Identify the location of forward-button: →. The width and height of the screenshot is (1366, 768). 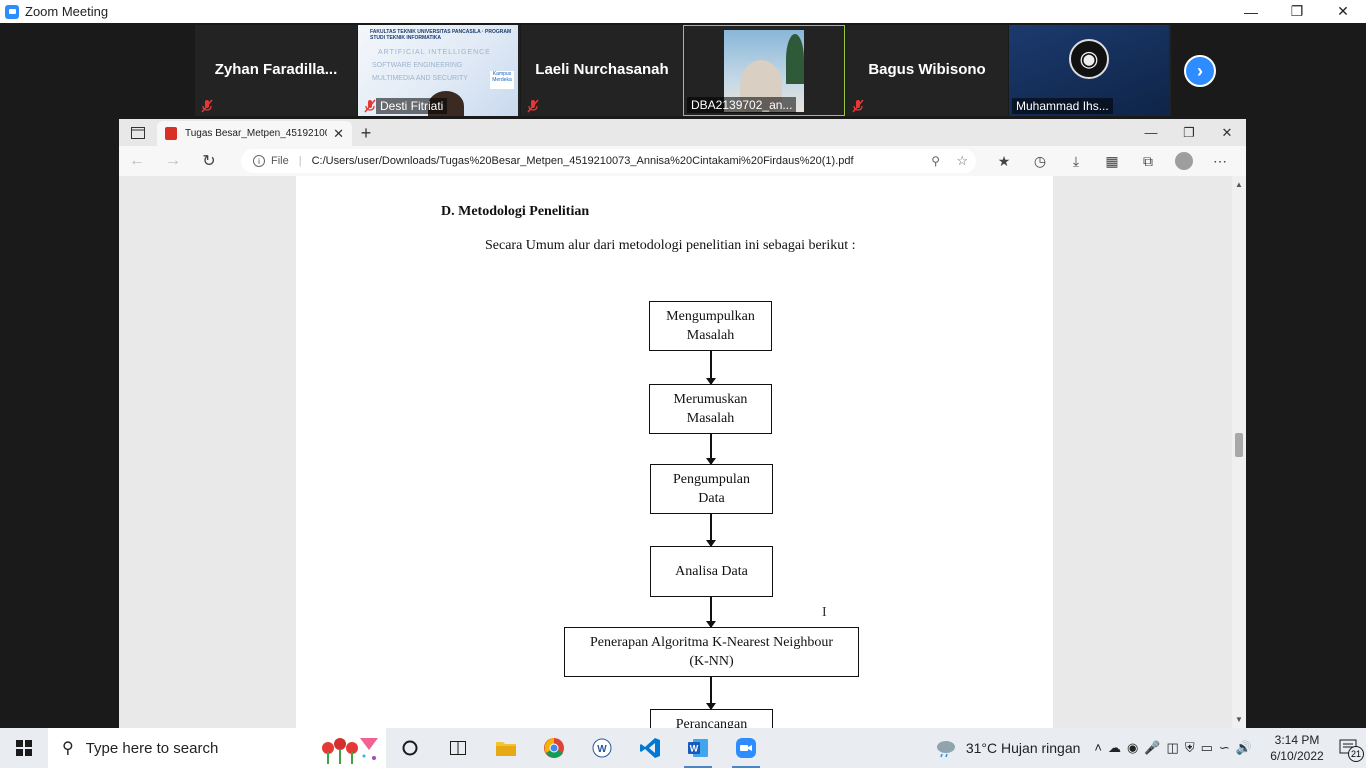
(173, 161).